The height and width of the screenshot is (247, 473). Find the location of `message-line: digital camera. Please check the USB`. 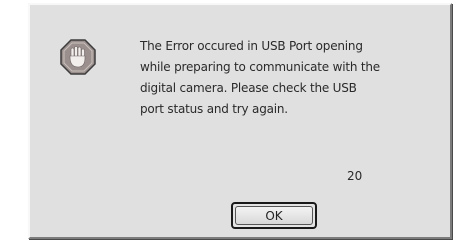

message-line: digital camera. Please check the USB is located at coordinates (248, 88).